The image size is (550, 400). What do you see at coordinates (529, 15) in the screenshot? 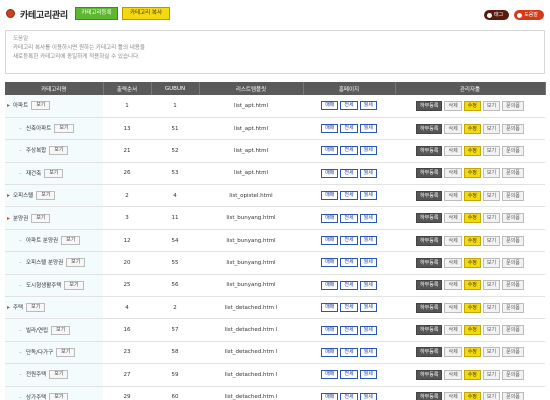
I see `help-button: 도움말` at bounding box center [529, 15].